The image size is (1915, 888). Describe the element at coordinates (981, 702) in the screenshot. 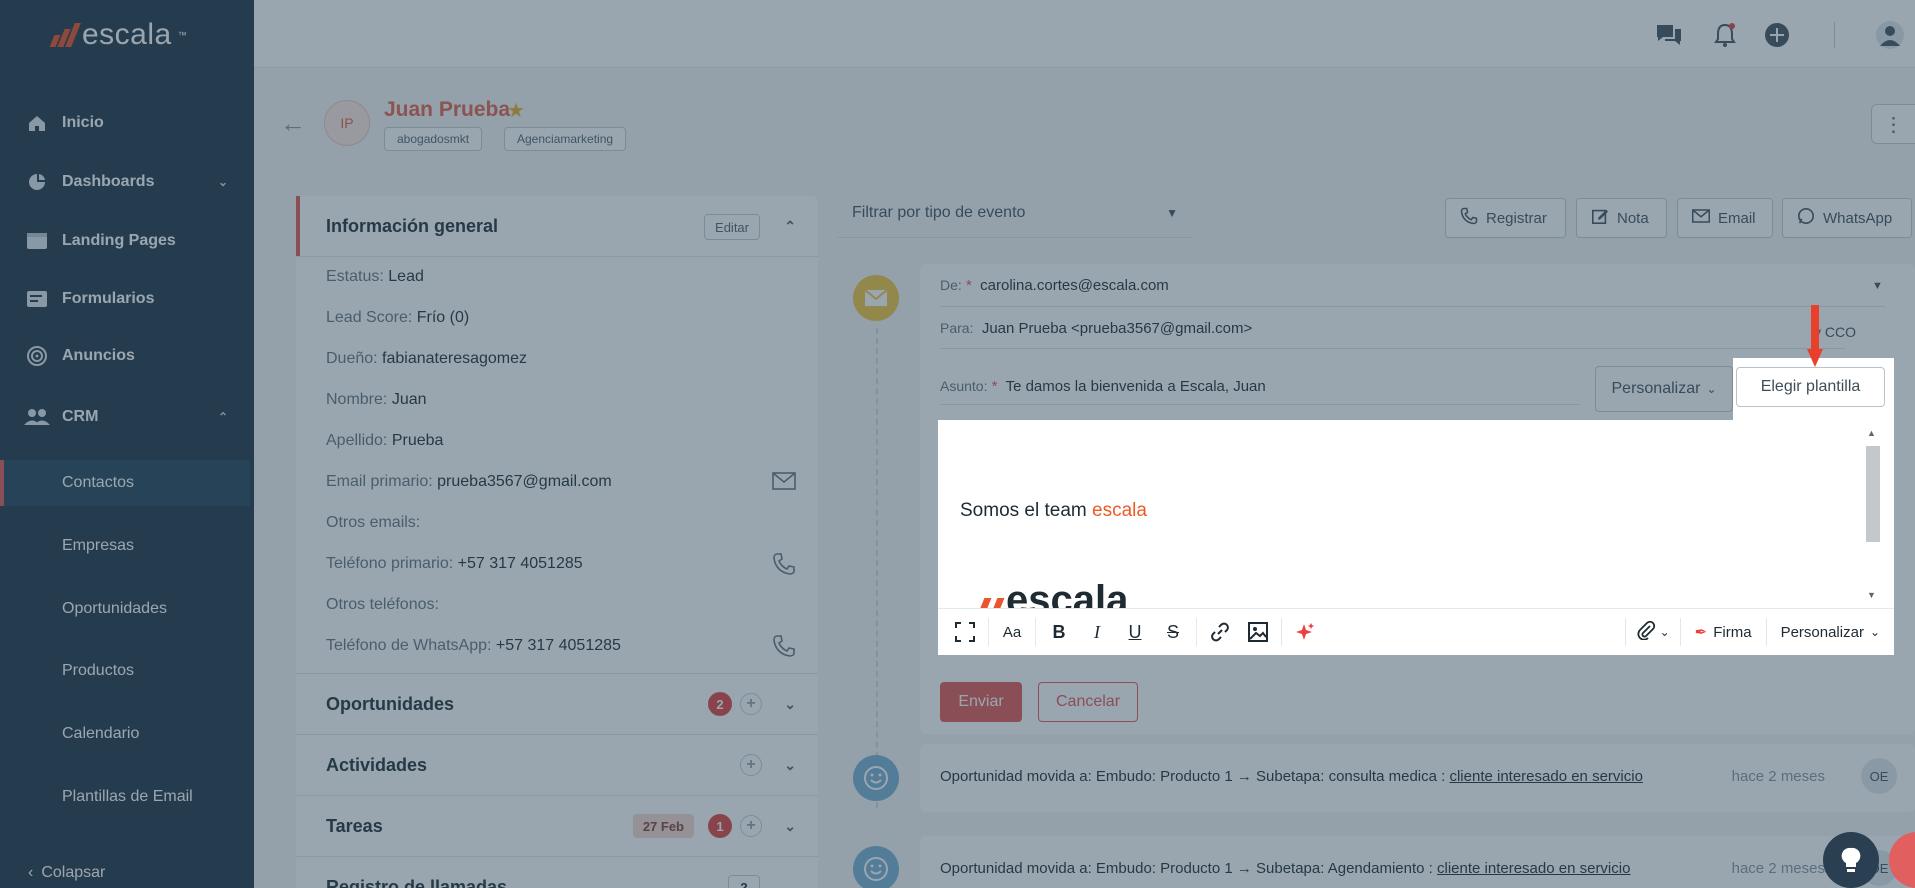

I see `send-button: Enviar` at that location.